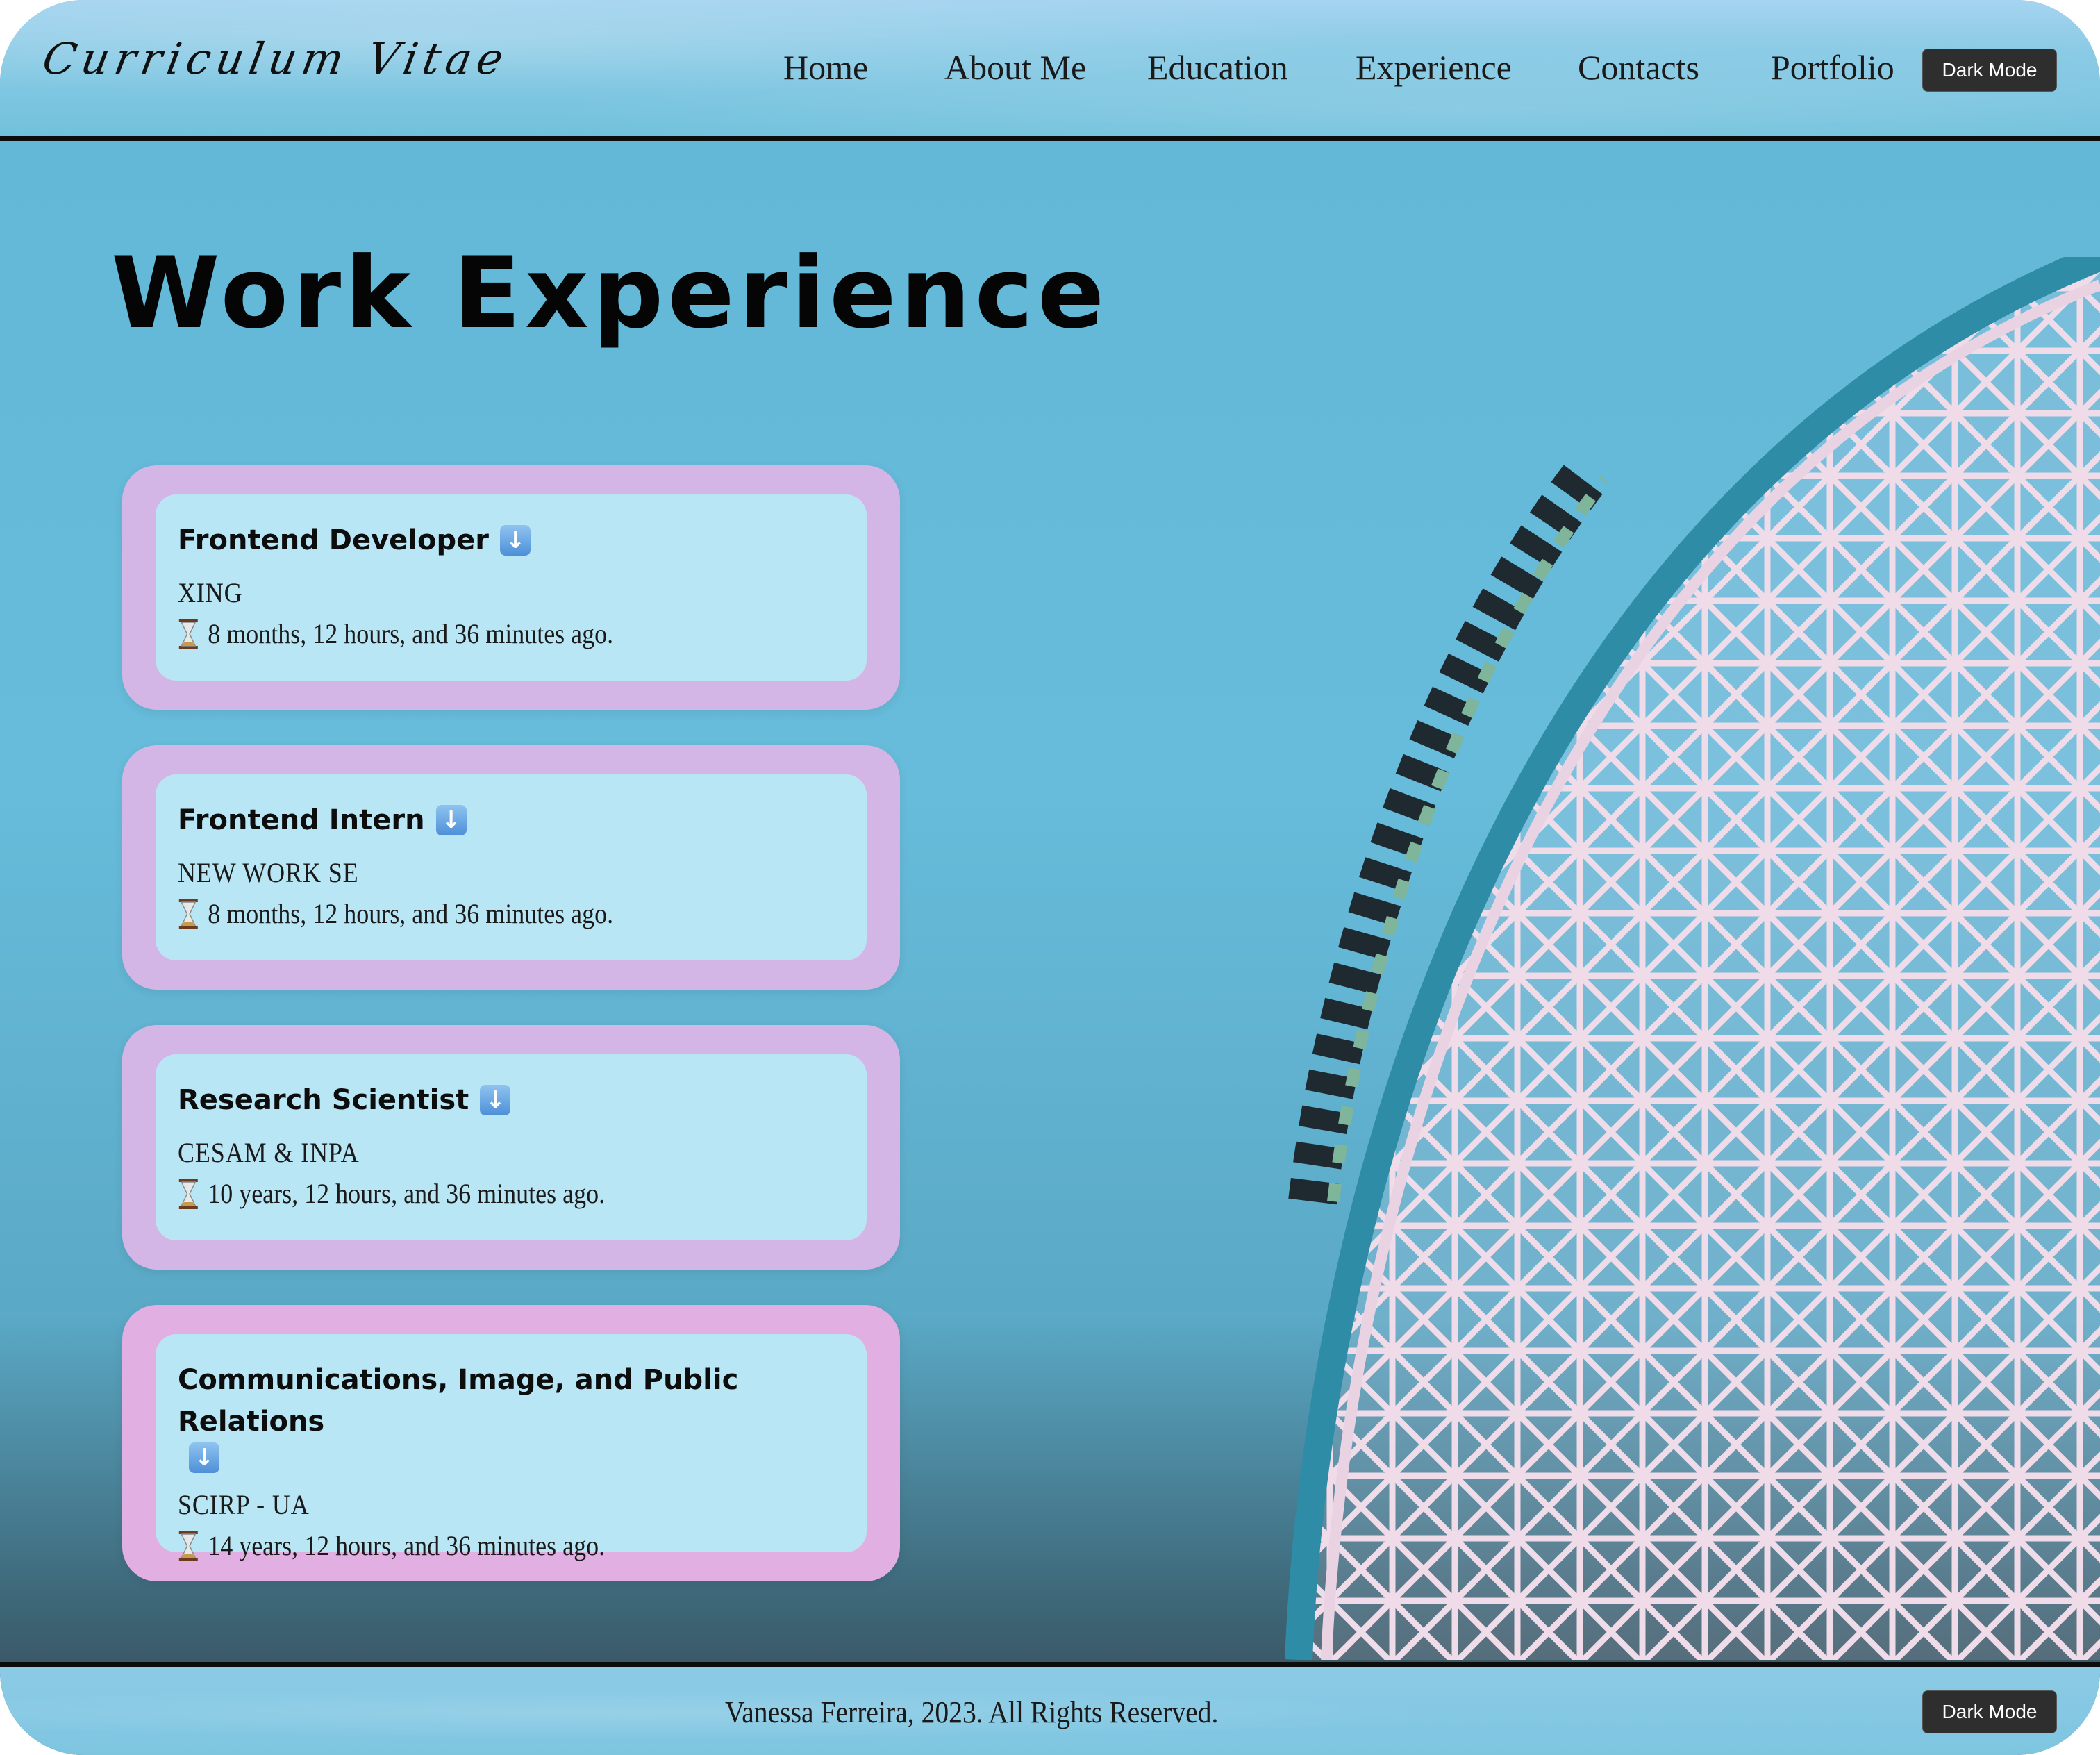 Image resolution: width=2100 pixels, height=1755 pixels. Describe the element at coordinates (825, 67) in the screenshot. I see `nav-home: Home` at that location.